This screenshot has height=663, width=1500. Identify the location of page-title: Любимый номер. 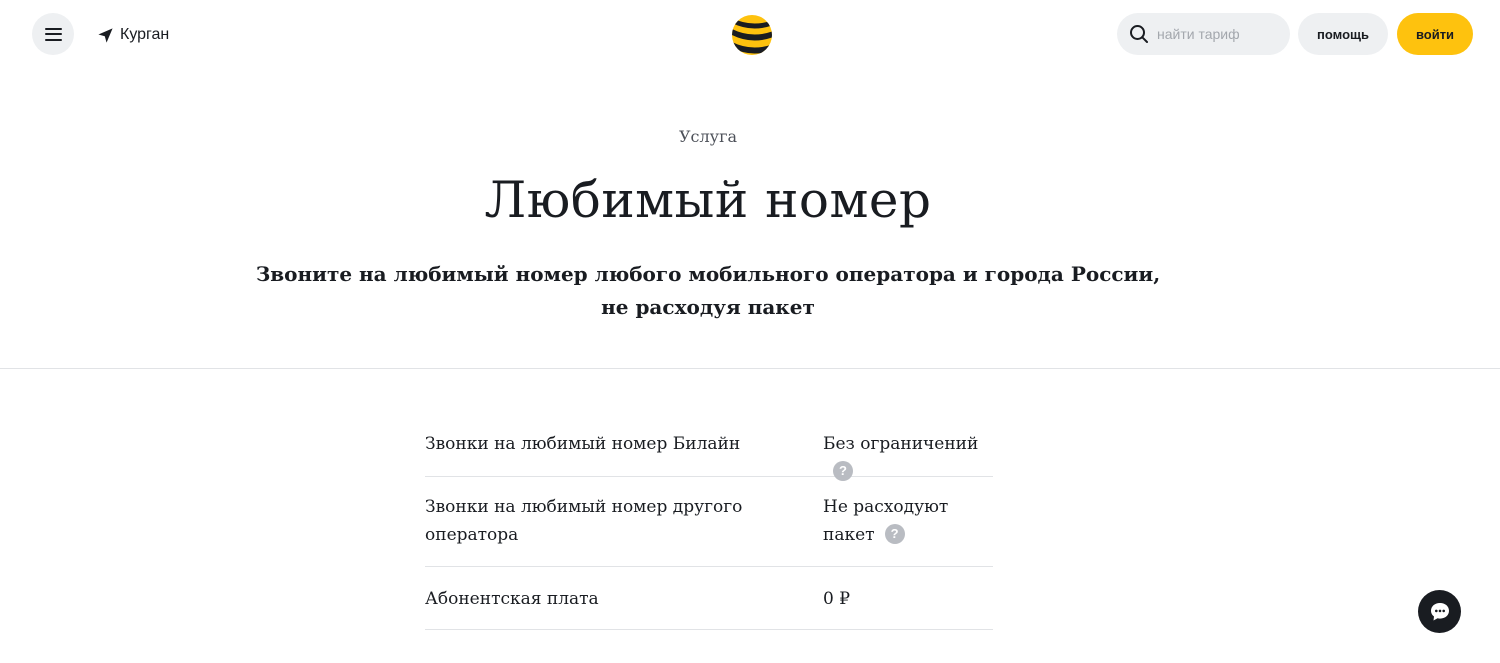
(708, 200).